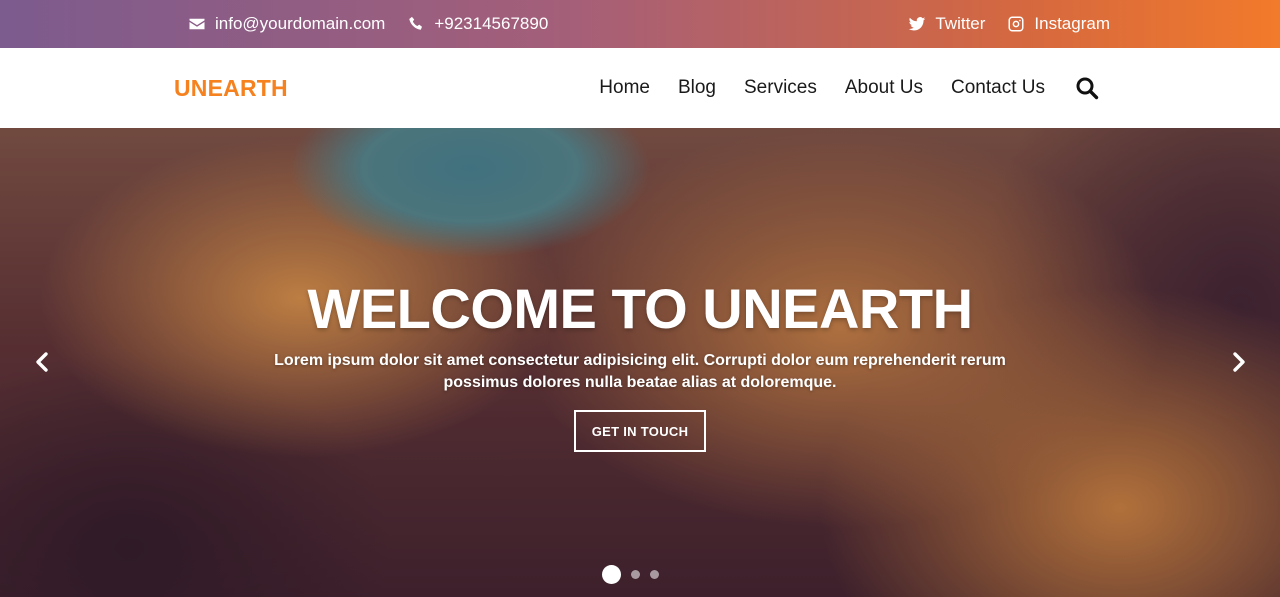 The image size is (1280, 597). I want to click on instagram-icon, so click(1016, 24).